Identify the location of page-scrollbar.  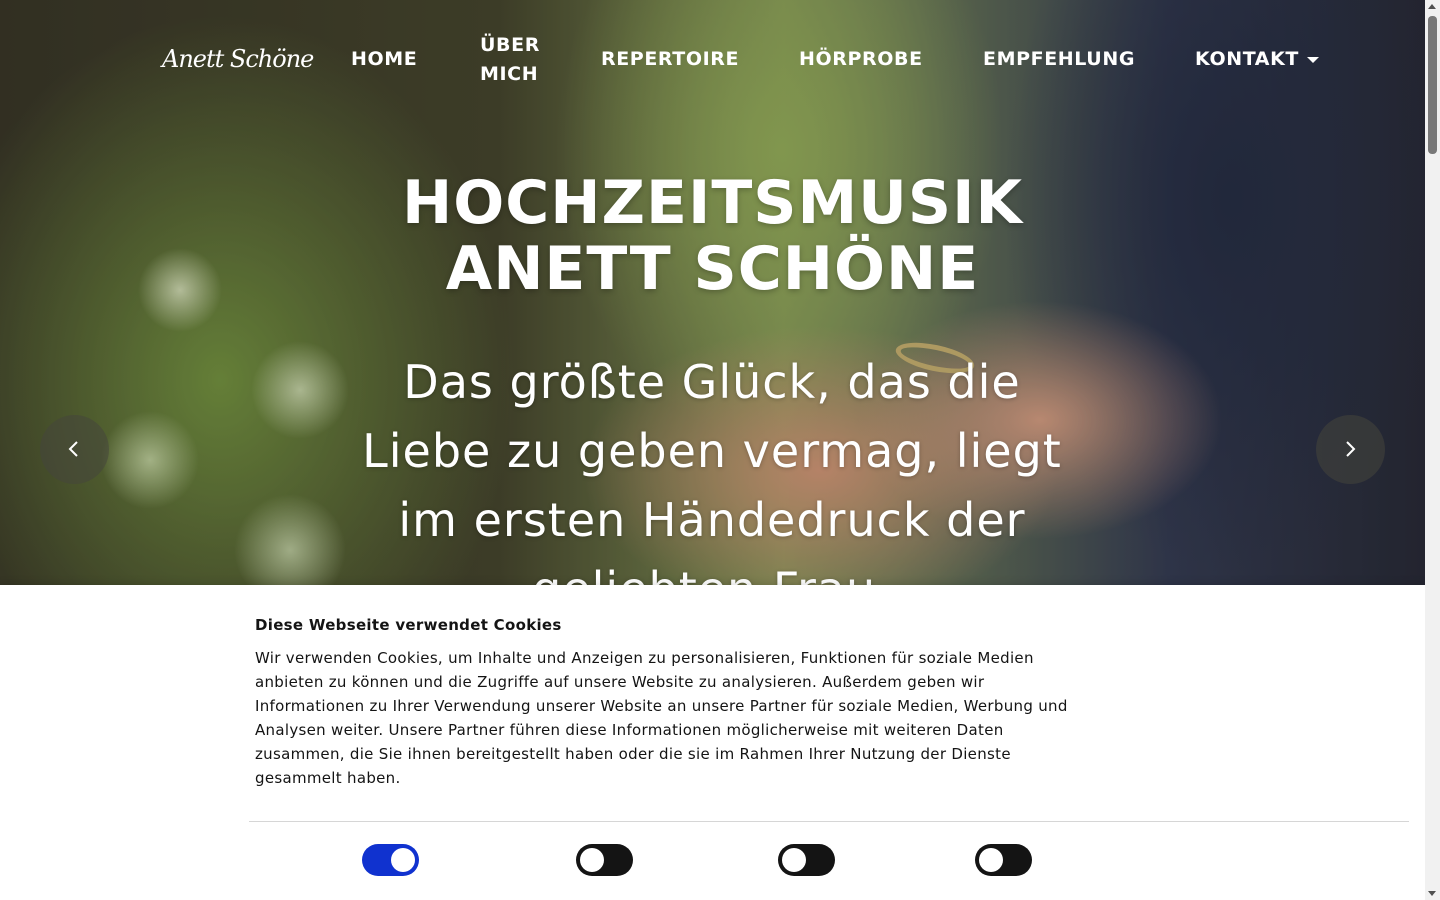
(1432, 450).